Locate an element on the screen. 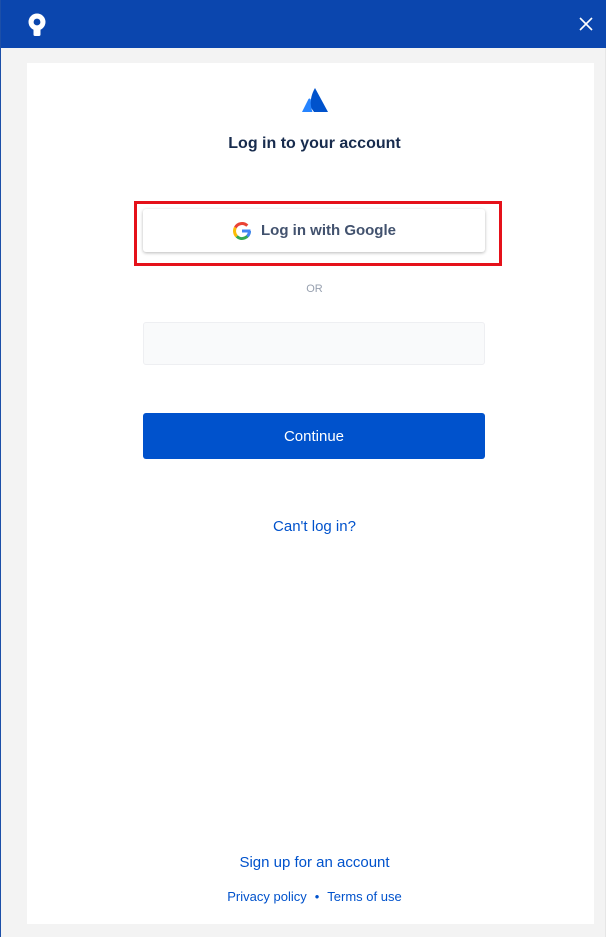 The height and width of the screenshot is (937, 606). footer-links: Privacy policy • Terms of use is located at coordinates (314, 896).